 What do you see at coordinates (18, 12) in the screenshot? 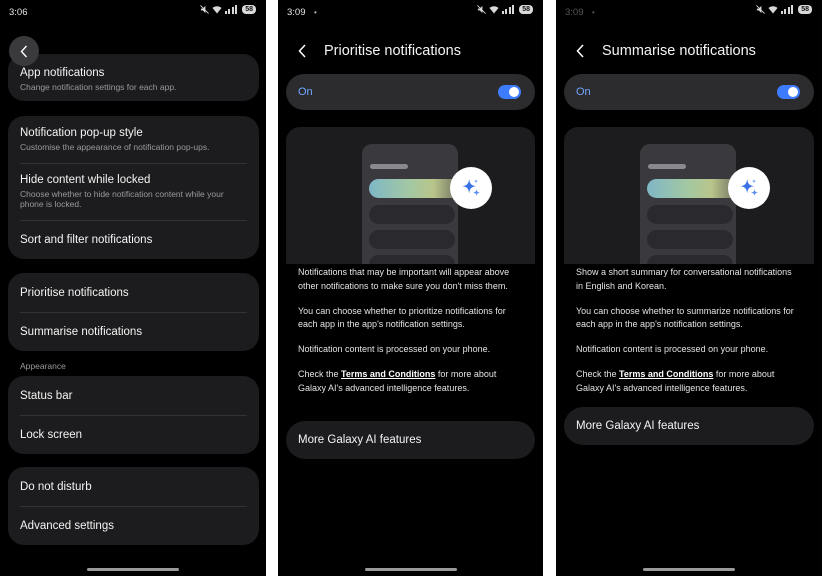
I see `status-time: 3:06` at bounding box center [18, 12].